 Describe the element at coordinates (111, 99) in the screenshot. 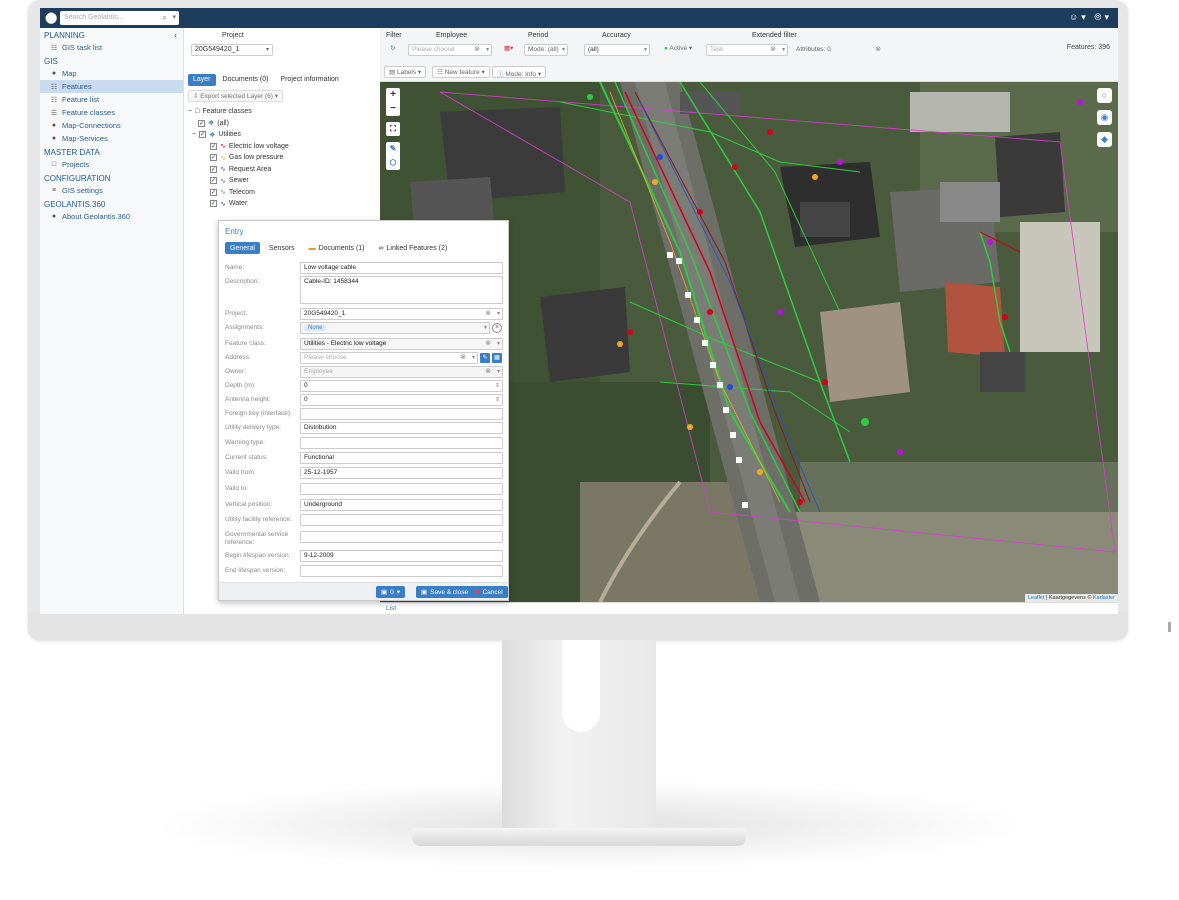

I see `sidebar-item-feature-list: ☷ Feature list` at that location.